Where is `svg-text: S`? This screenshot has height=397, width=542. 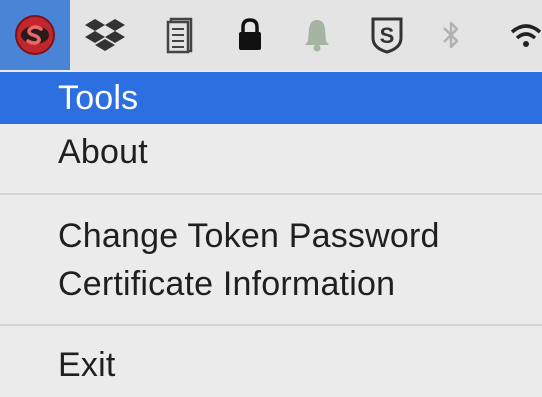
svg-text: S is located at coordinates (387, 35).